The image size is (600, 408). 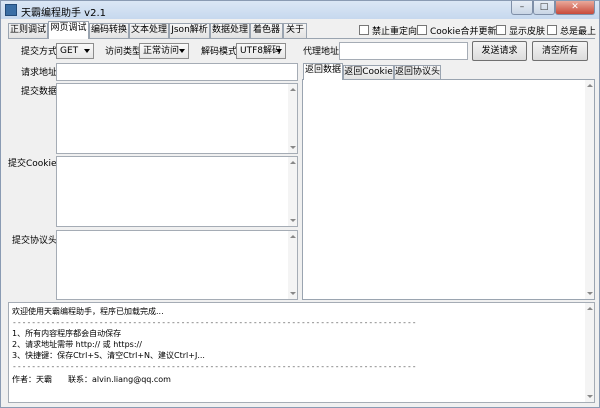 I want to click on tab-response-headers: 返回协议头, so click(x=417, y=72).